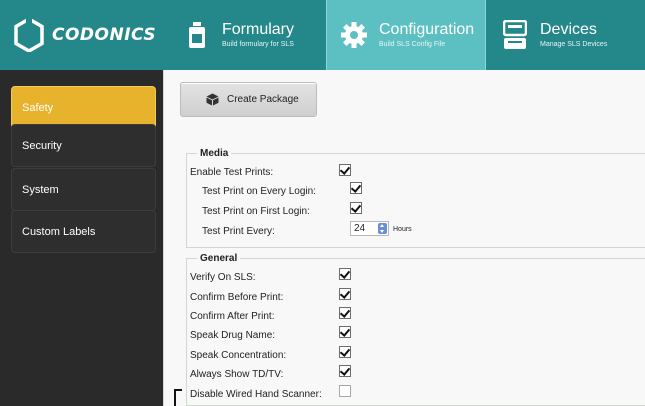 Image resolution: width=645 pixels, height=406 pixels. Describe the element at coordinates (345, 170) in the screenshot. I see `enable-test-prints-checkbox` at that location.